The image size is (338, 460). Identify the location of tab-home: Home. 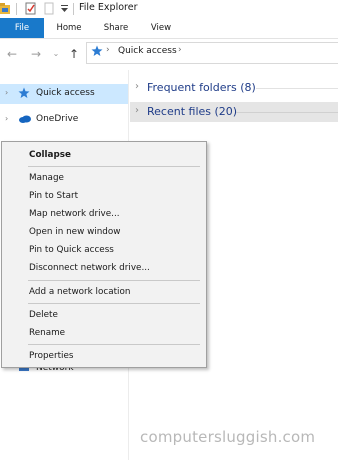
(69, 28).